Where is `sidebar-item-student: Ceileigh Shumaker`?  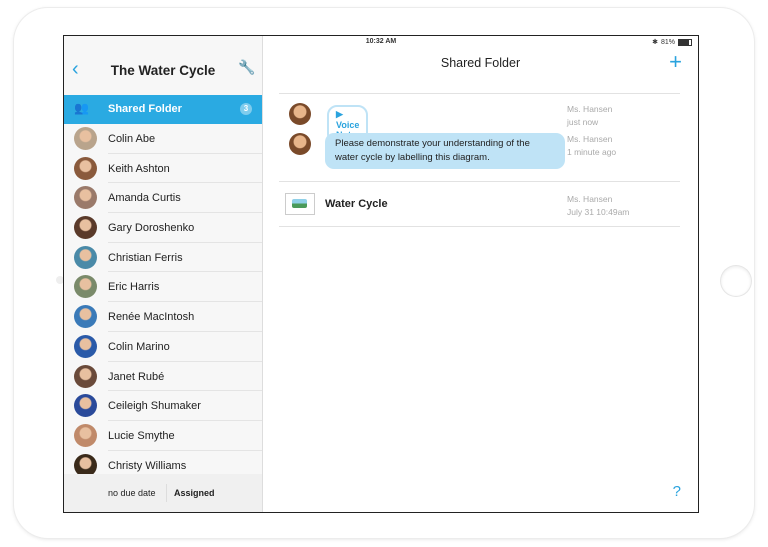 sidebar-item-student: Ceileigh Shumaker is located at coordinates (163, 406).